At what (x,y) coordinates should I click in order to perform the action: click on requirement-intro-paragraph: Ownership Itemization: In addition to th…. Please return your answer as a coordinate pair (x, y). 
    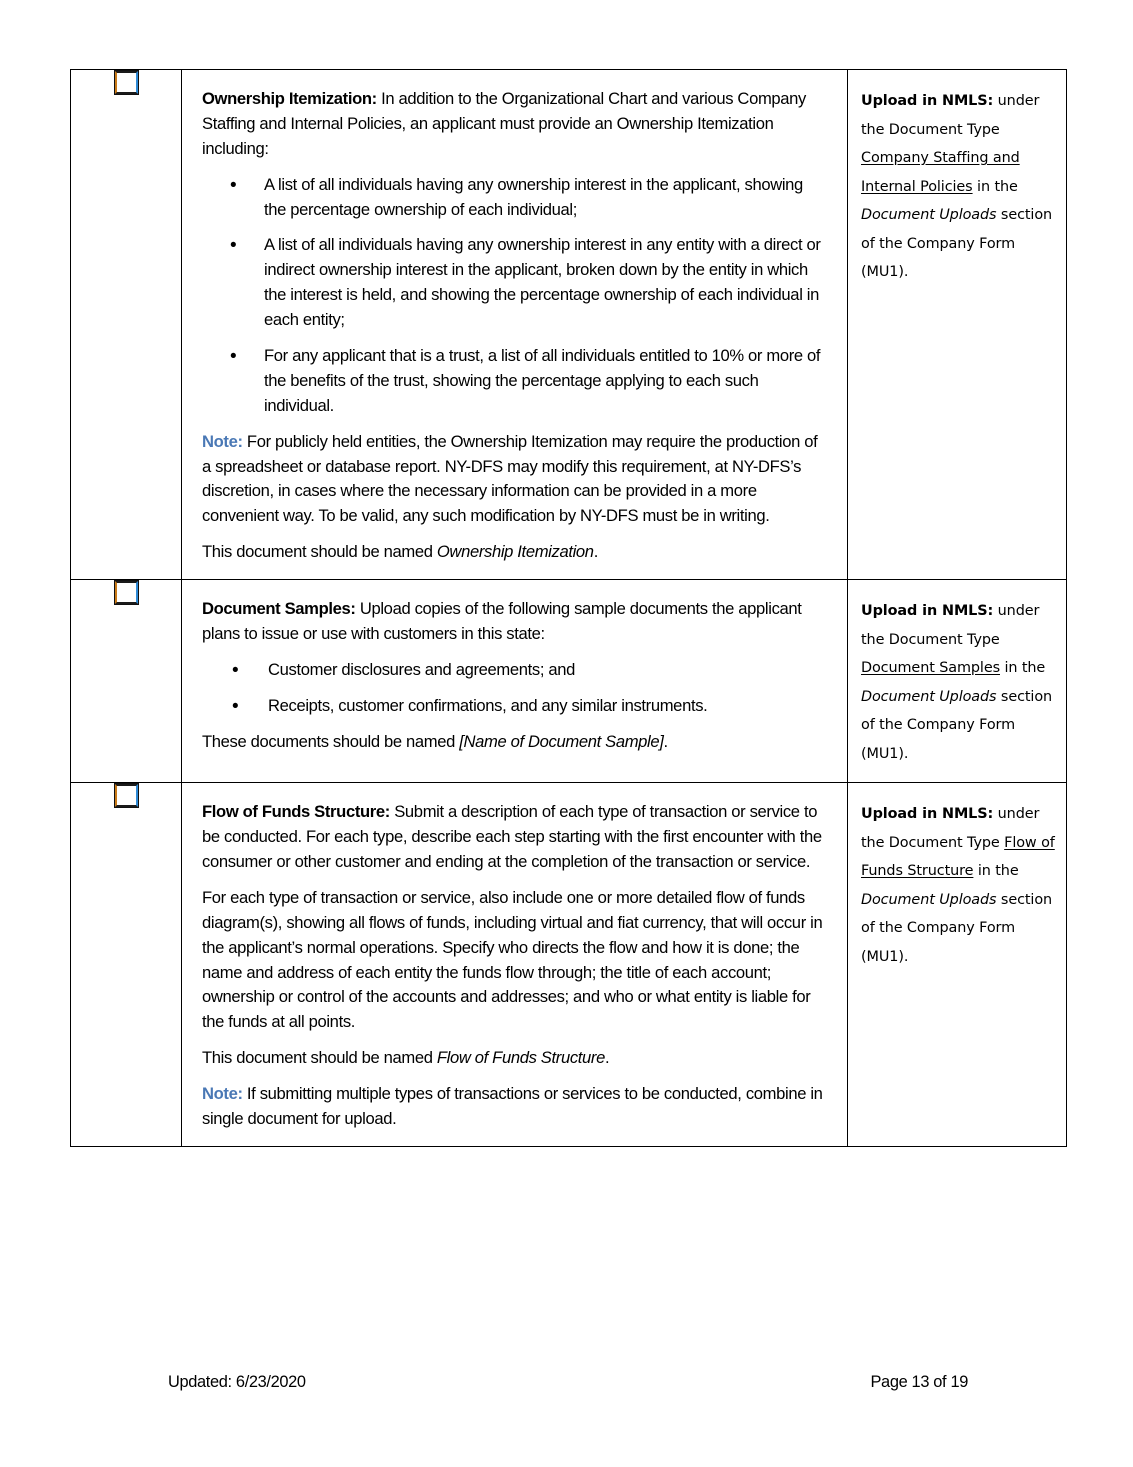
    Looking at the image, I should click on (514, 124).